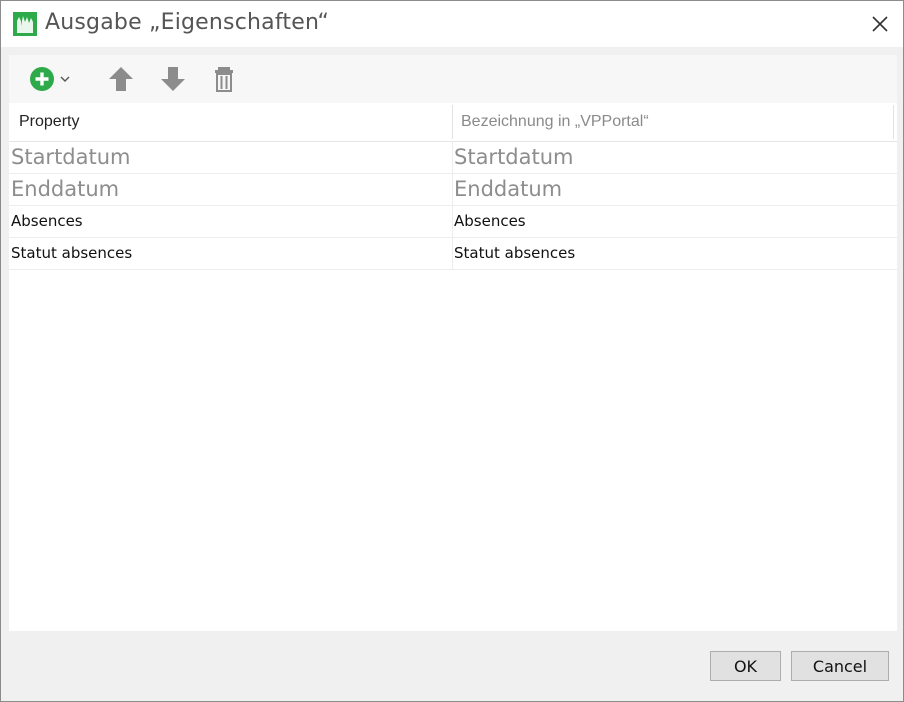  What do you see at coordinates (514, 157) in the screenshot?
I see `label-cell: Startdatum` at bounding box center [514, 157].